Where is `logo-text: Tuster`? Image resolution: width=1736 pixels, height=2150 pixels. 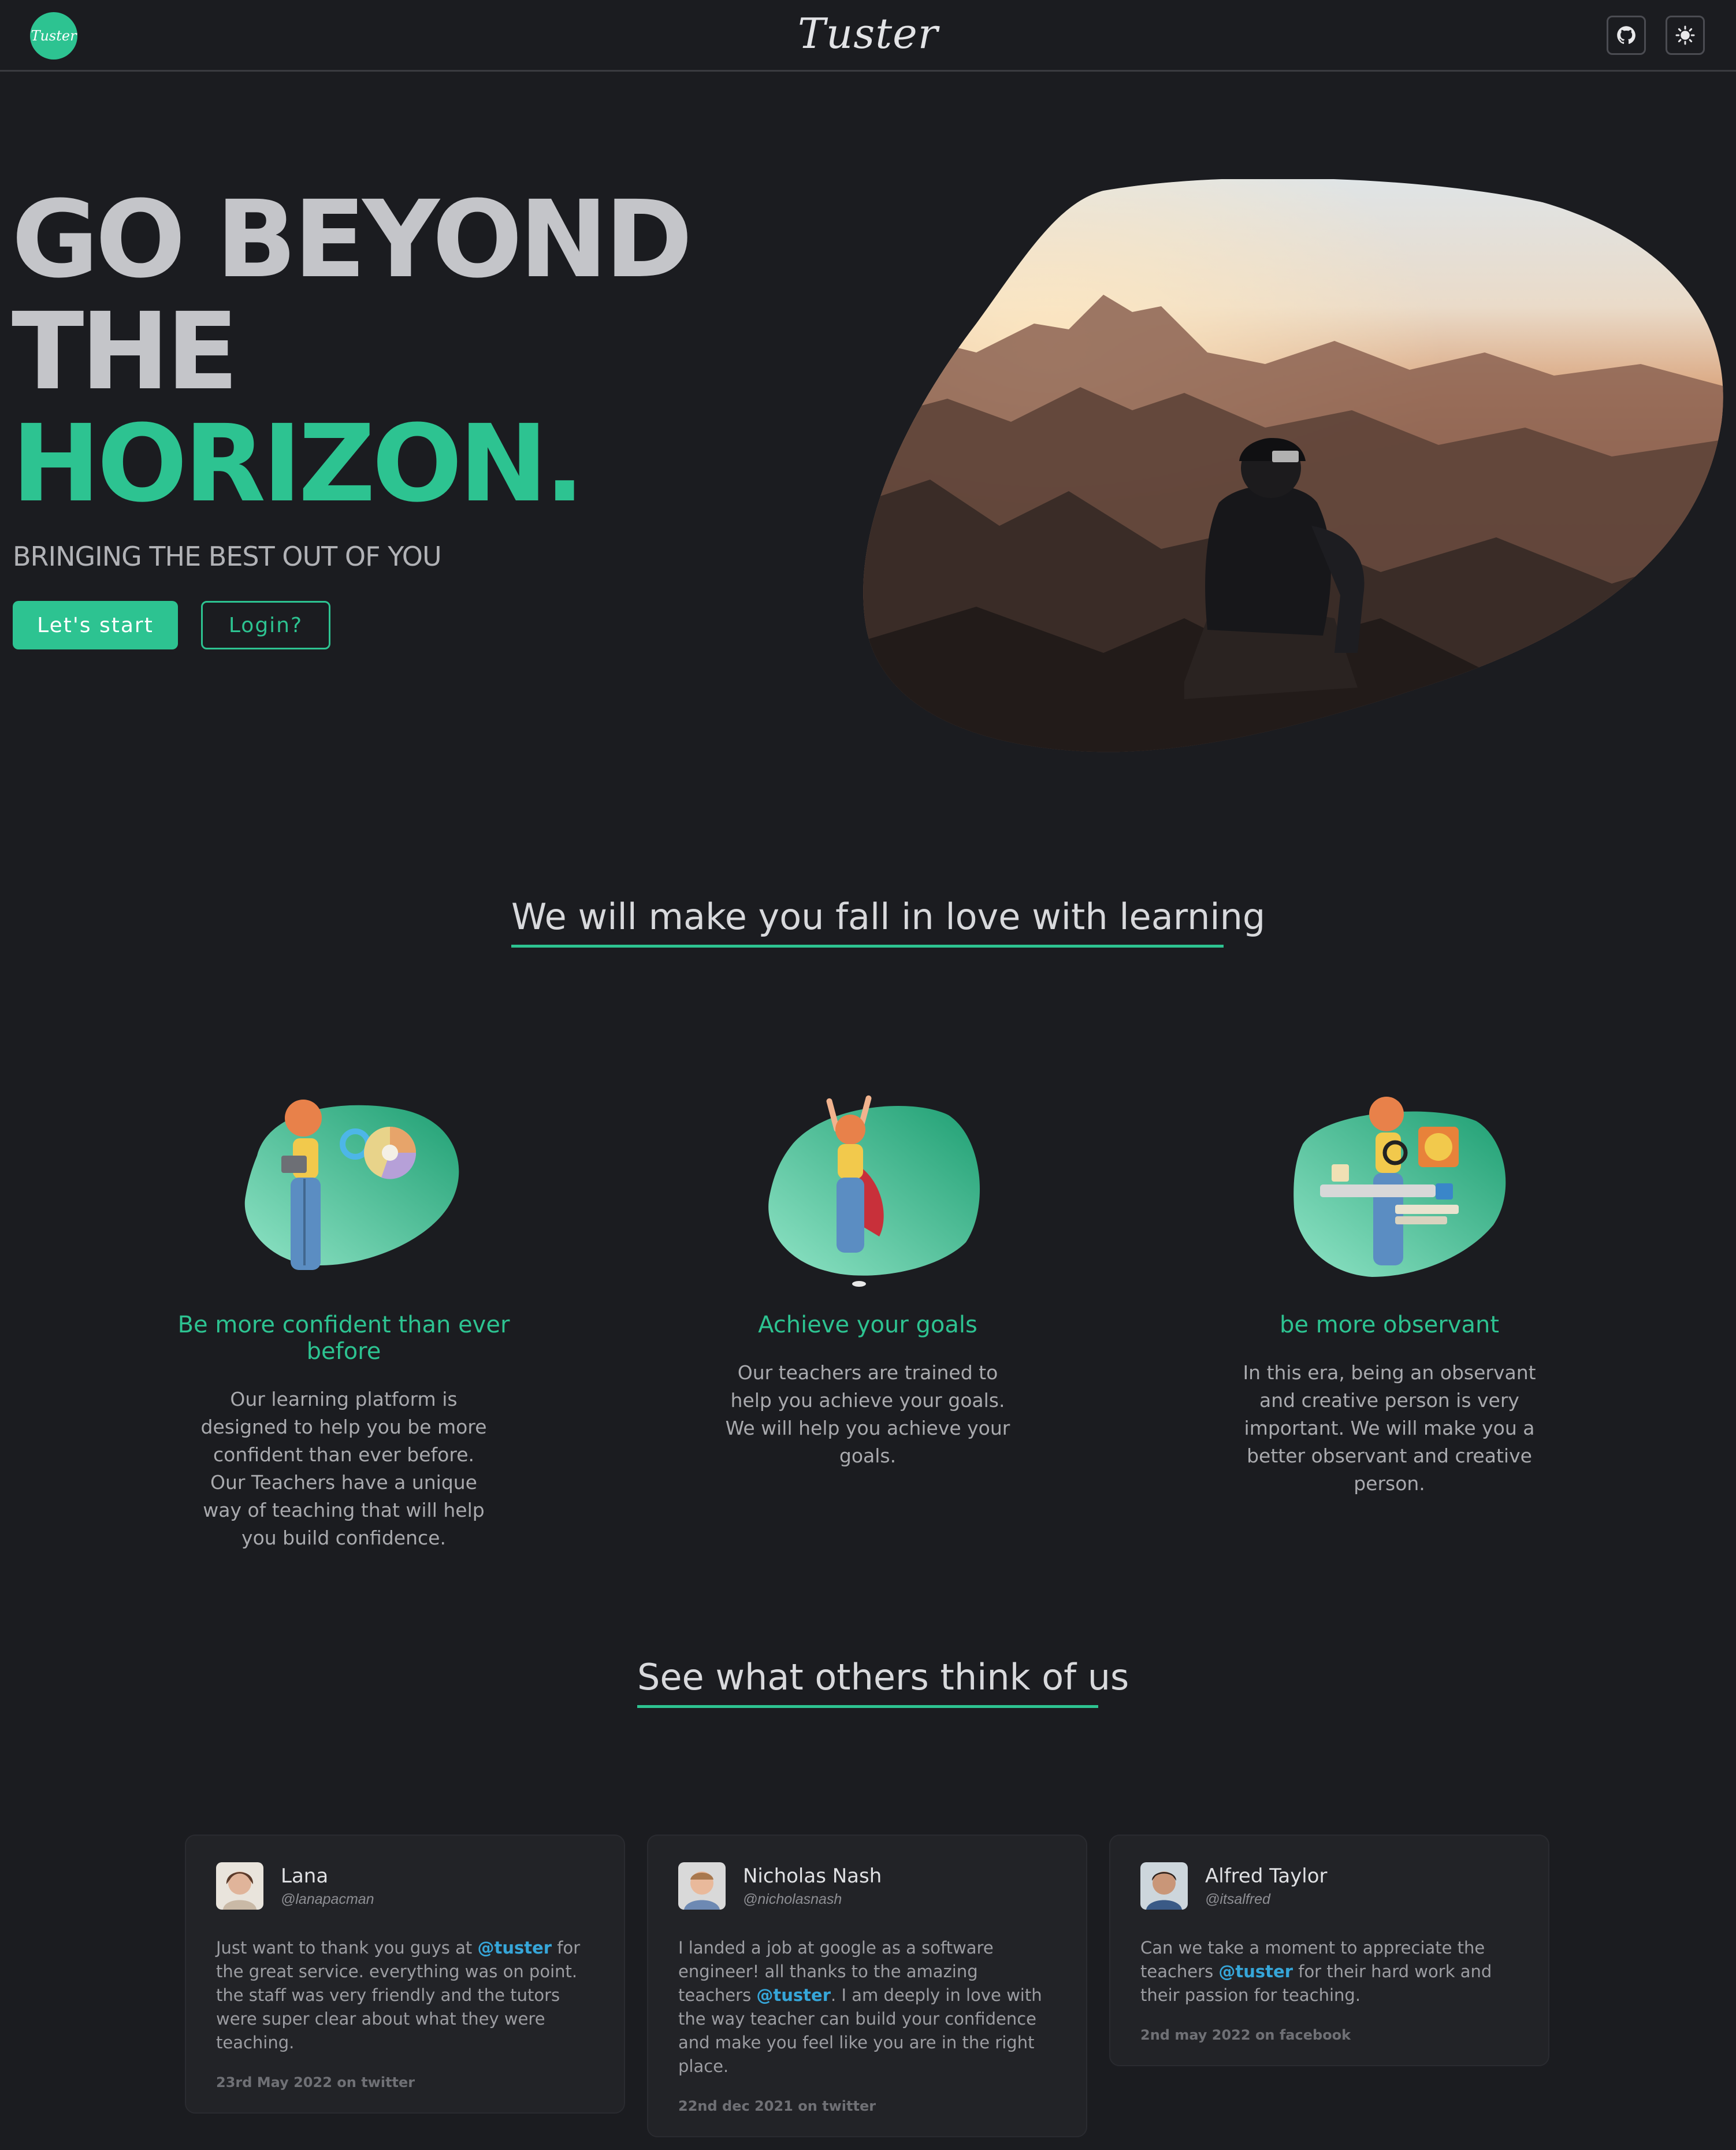
logo-text: Tuster is located at coordinates (54, 36).